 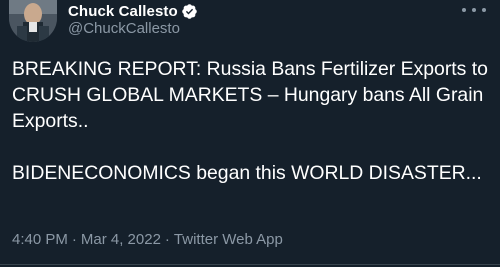 What do you see at coordinates (124, 28) in the screenshot?
I see `author-handle: @ChuckCallesto` at bounding box center [124, 28].